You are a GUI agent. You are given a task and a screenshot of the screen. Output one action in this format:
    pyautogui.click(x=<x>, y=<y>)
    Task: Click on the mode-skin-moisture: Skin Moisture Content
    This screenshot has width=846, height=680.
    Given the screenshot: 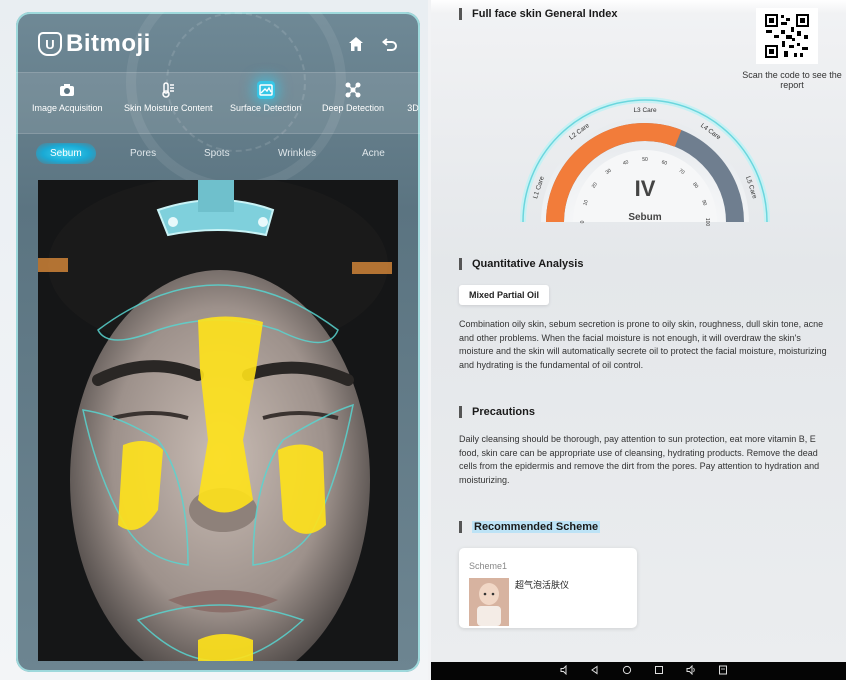 What is the action you would take?
    pyautogui.click(x=168, y=97)
    